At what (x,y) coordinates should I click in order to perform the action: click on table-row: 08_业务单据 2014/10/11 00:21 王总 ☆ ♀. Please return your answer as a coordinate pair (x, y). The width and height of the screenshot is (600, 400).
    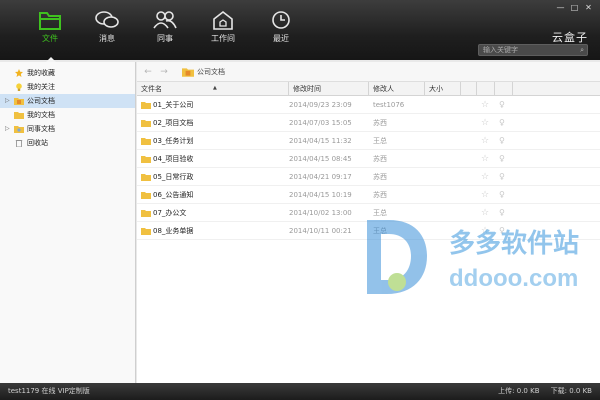
    Looking at the image, I should click on (368, 231).